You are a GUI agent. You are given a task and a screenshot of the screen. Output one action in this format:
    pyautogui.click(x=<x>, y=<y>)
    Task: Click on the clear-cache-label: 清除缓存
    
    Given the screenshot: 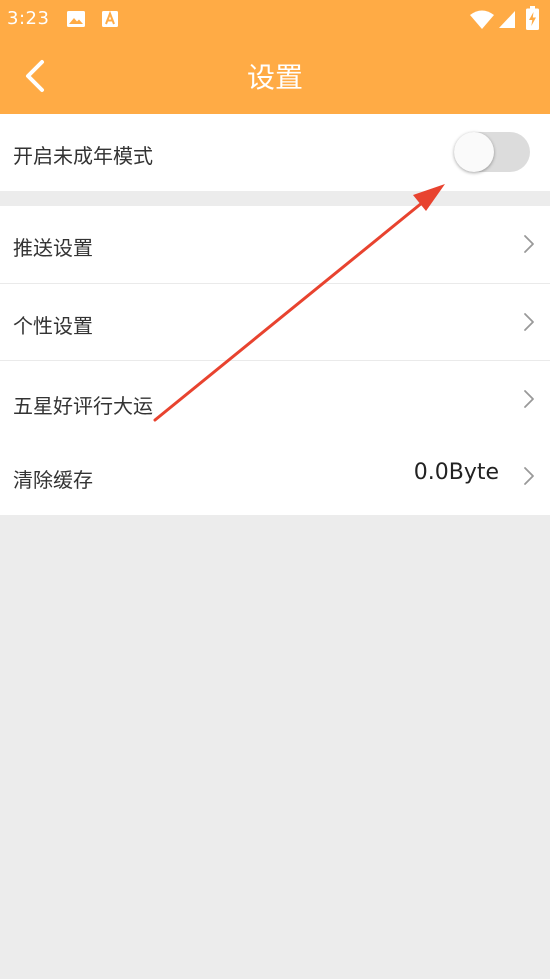 What is the action you would take?
    pyautogui.click(x=53, y=480)
    